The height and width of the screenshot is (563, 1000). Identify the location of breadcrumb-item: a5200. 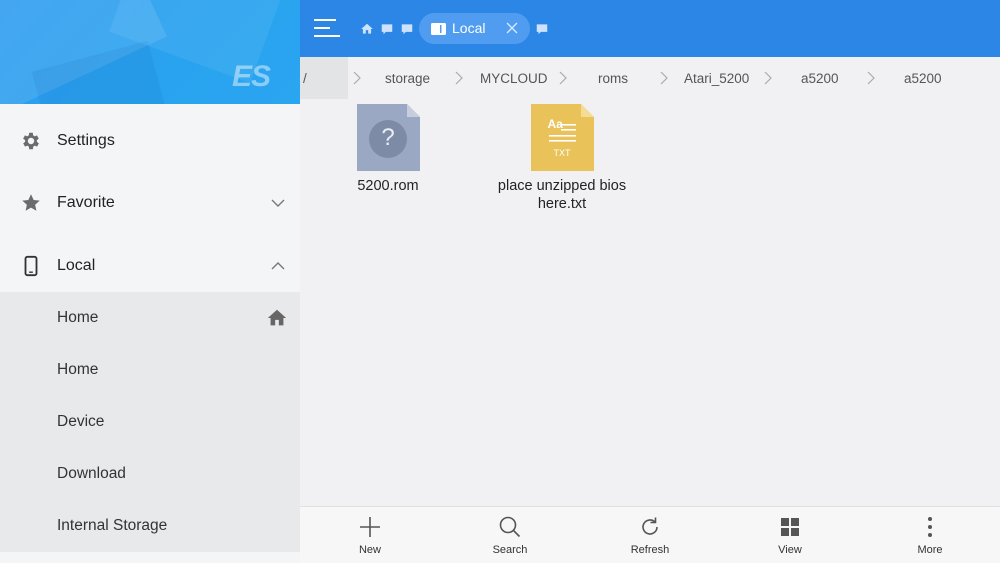
(820, 78).